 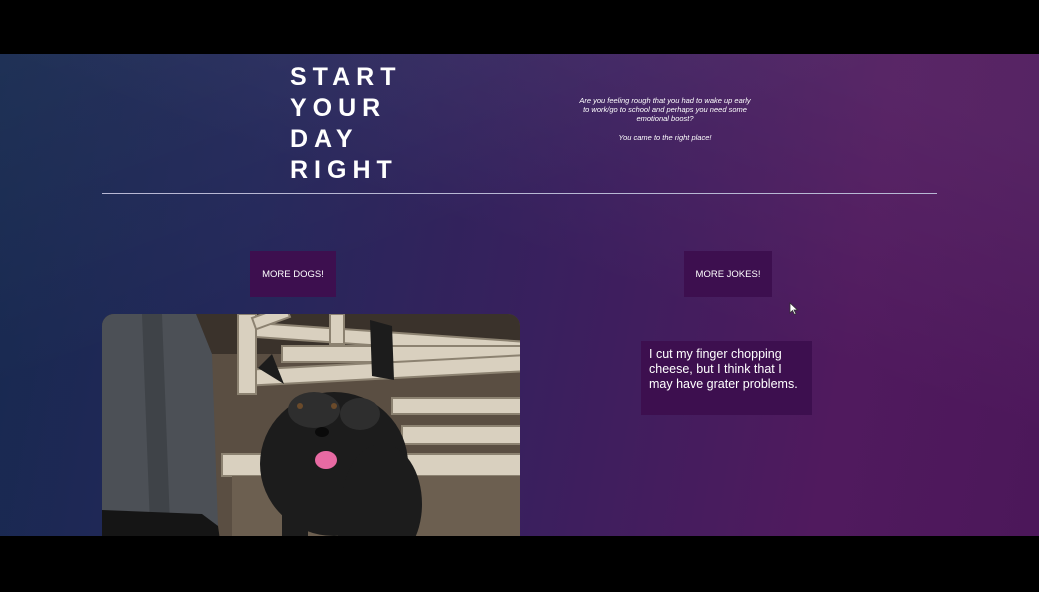 What do you see at coordinates (345, 124) in the screenshot?
I see `page-title: START YOUR DAY RIGHT` at bounding box center [345, 124].